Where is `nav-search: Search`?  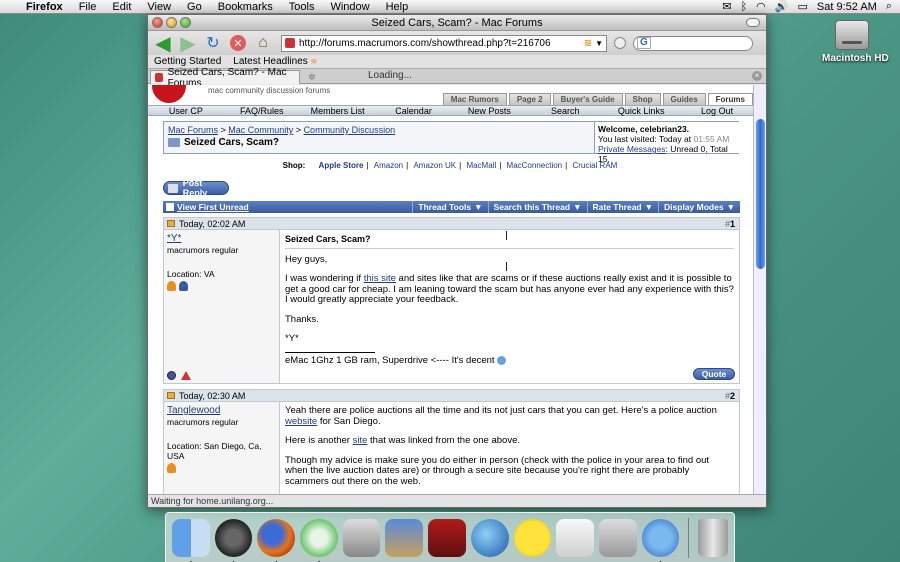 nav-search: Search is located at coordinates (565, 111).